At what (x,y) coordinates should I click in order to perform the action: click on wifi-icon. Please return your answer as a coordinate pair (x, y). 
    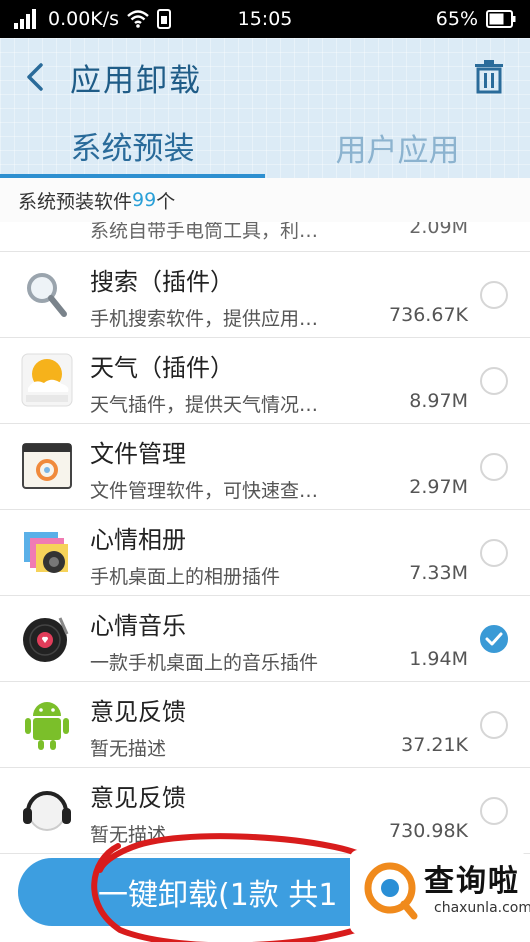
    Looking at the image, I should click on (138, 19).